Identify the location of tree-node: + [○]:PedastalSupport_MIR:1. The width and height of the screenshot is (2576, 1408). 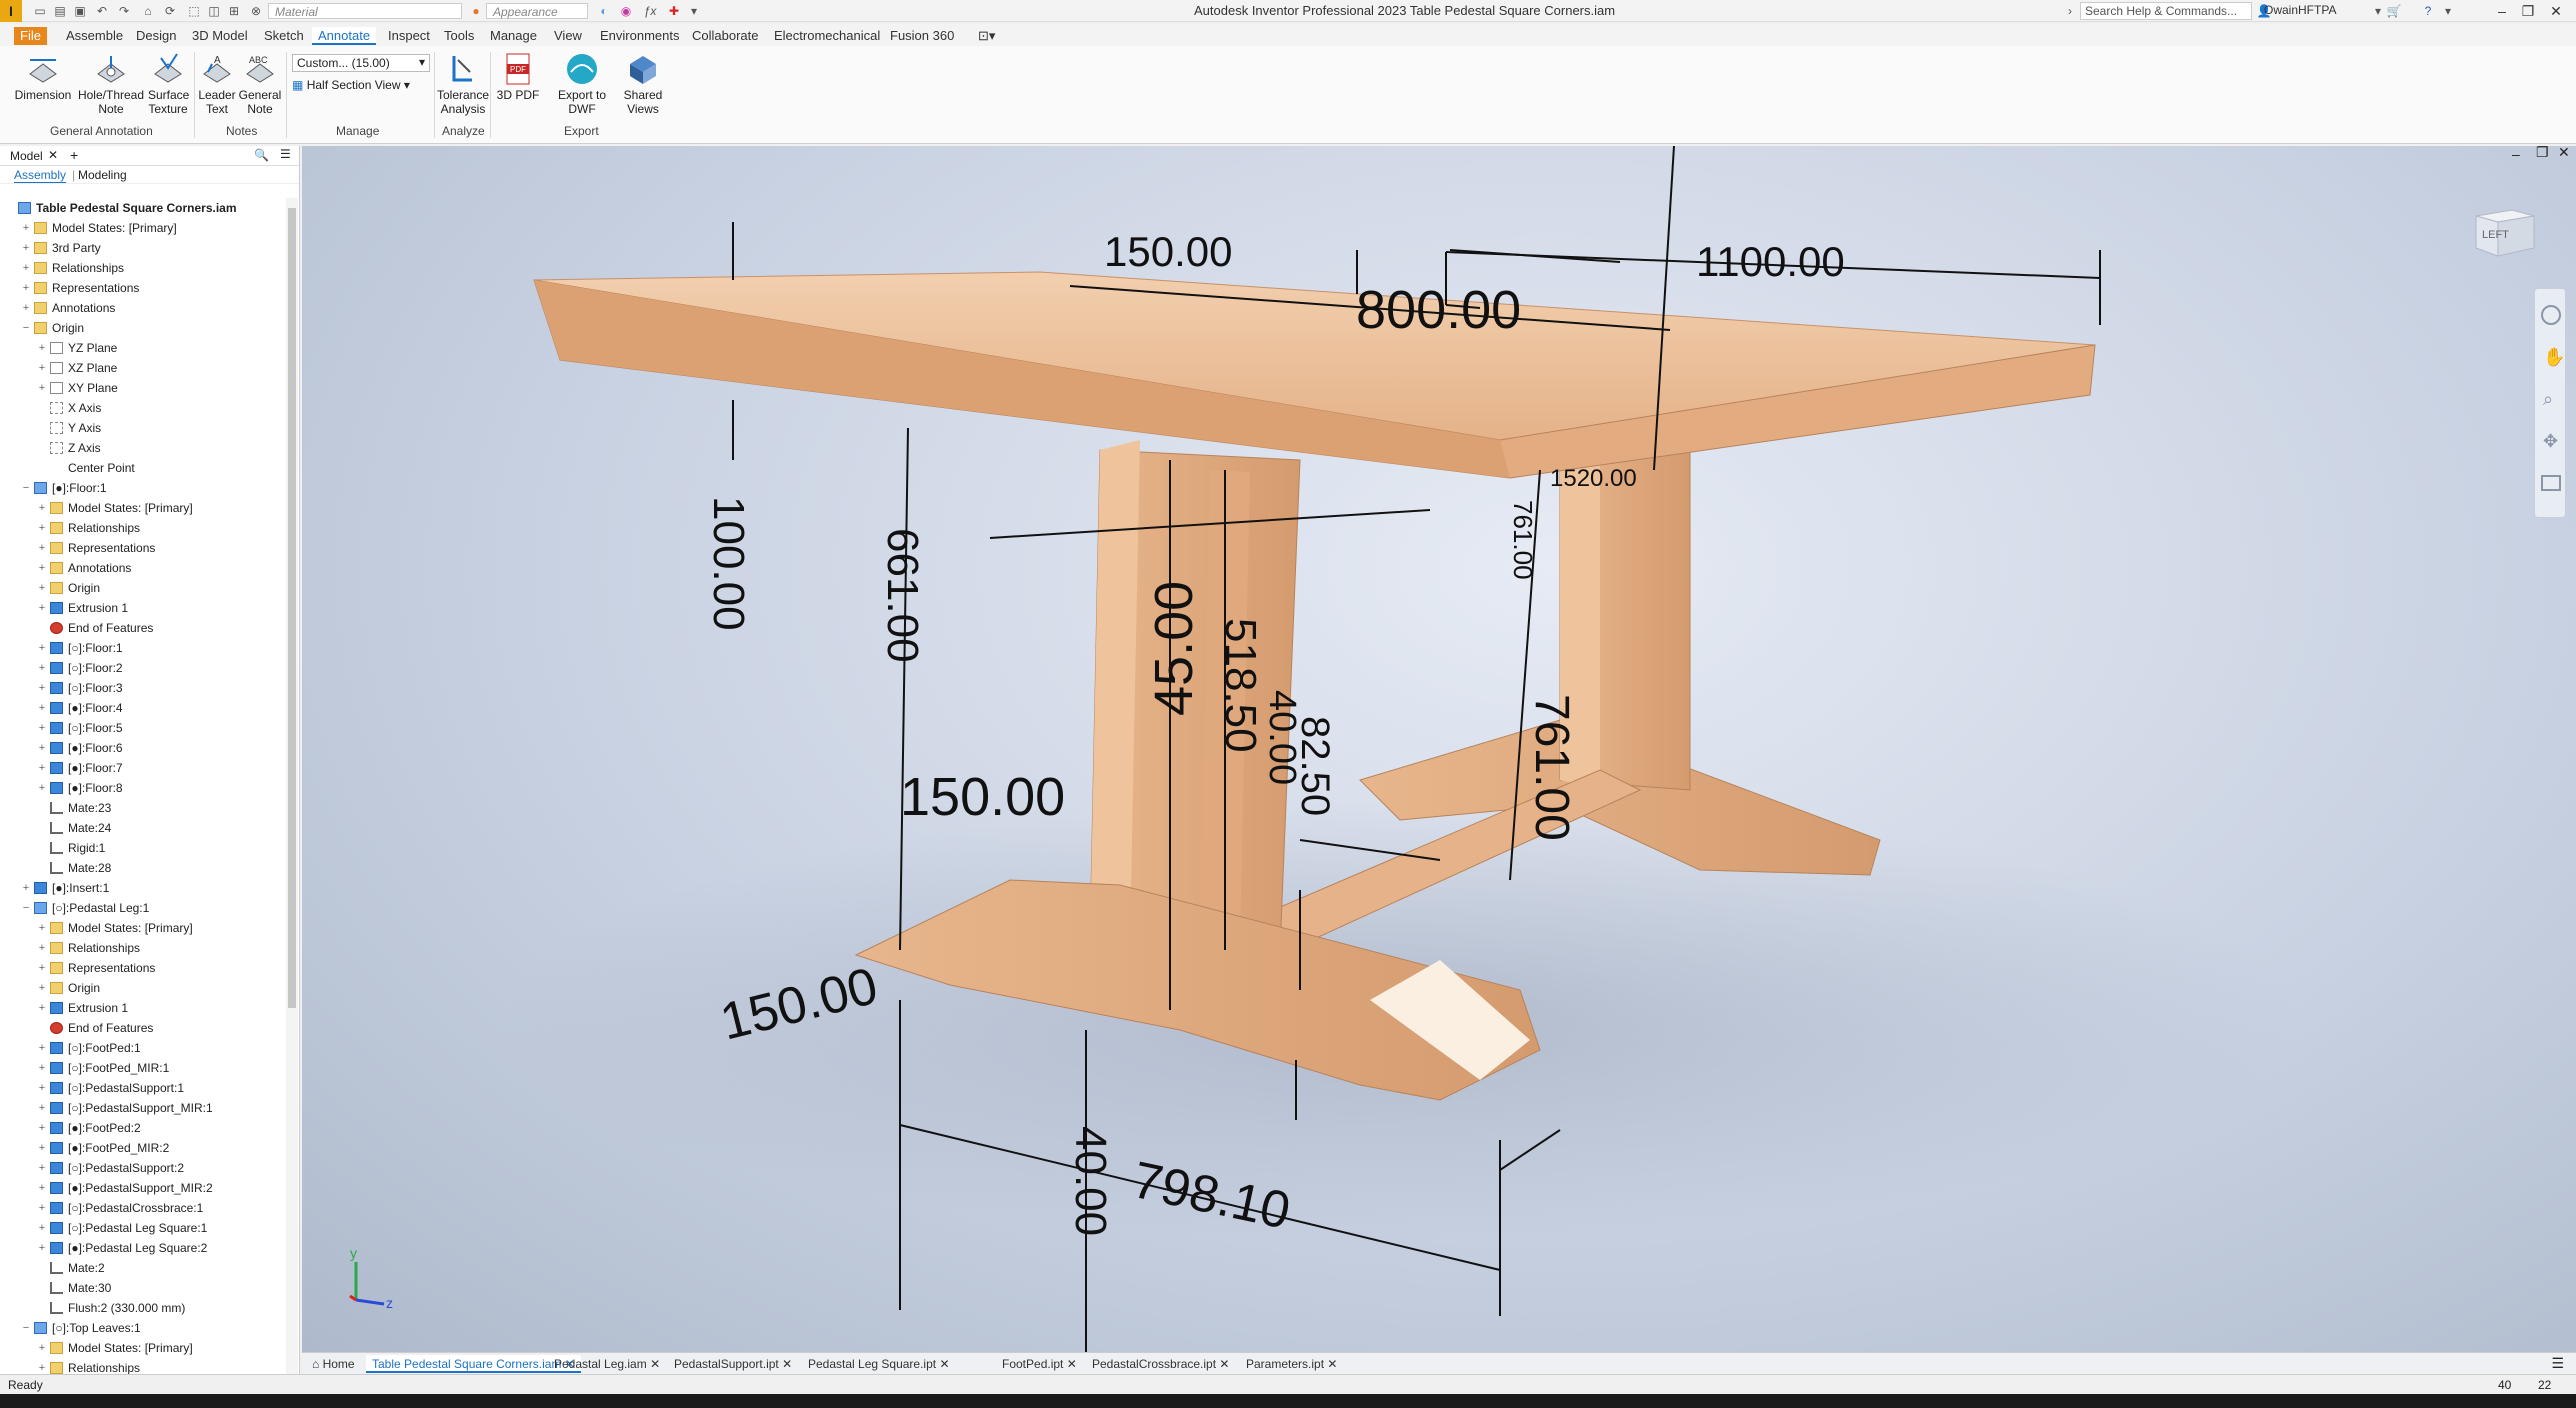
(143, 1108).